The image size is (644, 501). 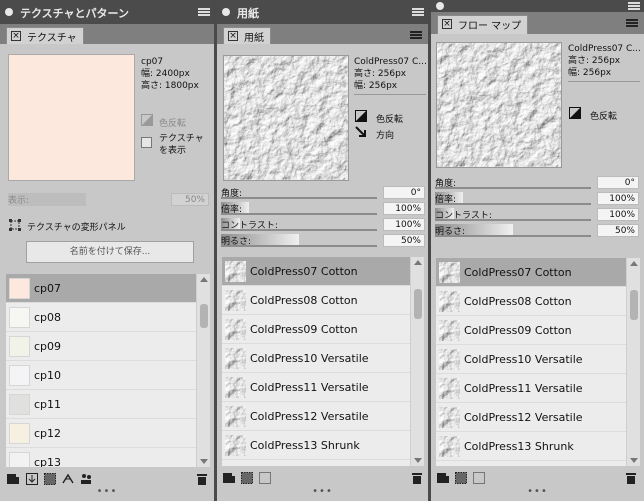 I want to click on paper-item-name: ColdPress12 Versatile, so click(x=523, y=417).